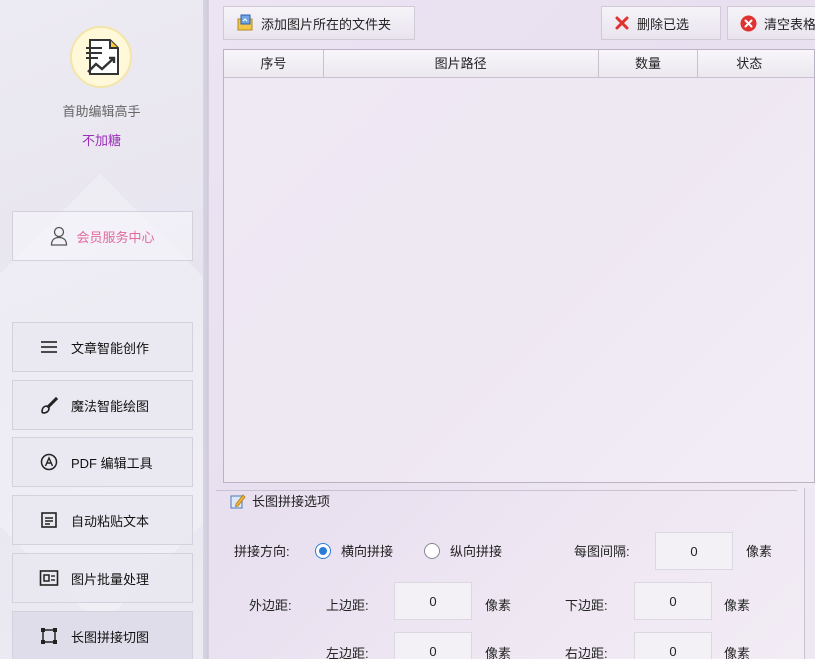 This screenshot has height=659, width=815. Describe the element at coordinates (262, 551) in the screenshot. I see `direction-label: 拼接方向:` at that location.